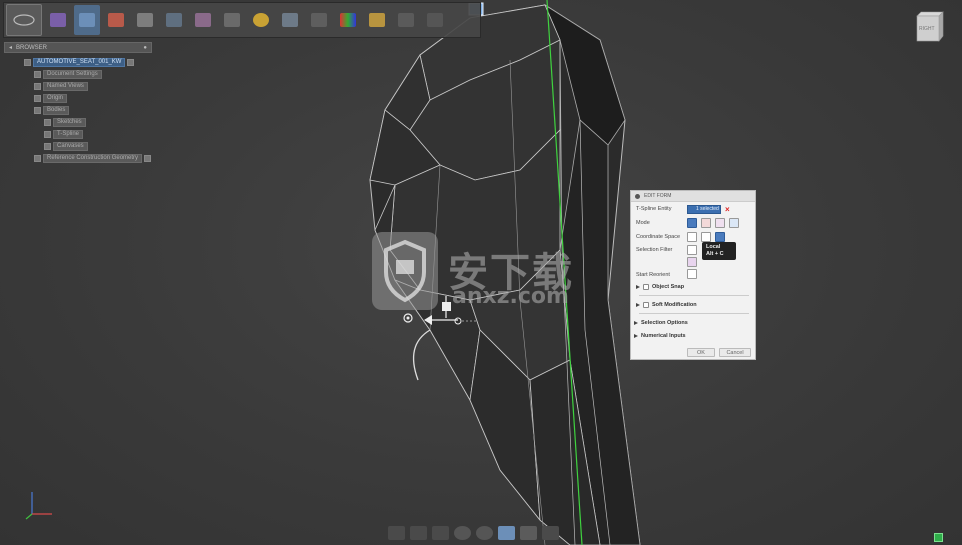  I want to click on palette-icon, so click(348, 20).